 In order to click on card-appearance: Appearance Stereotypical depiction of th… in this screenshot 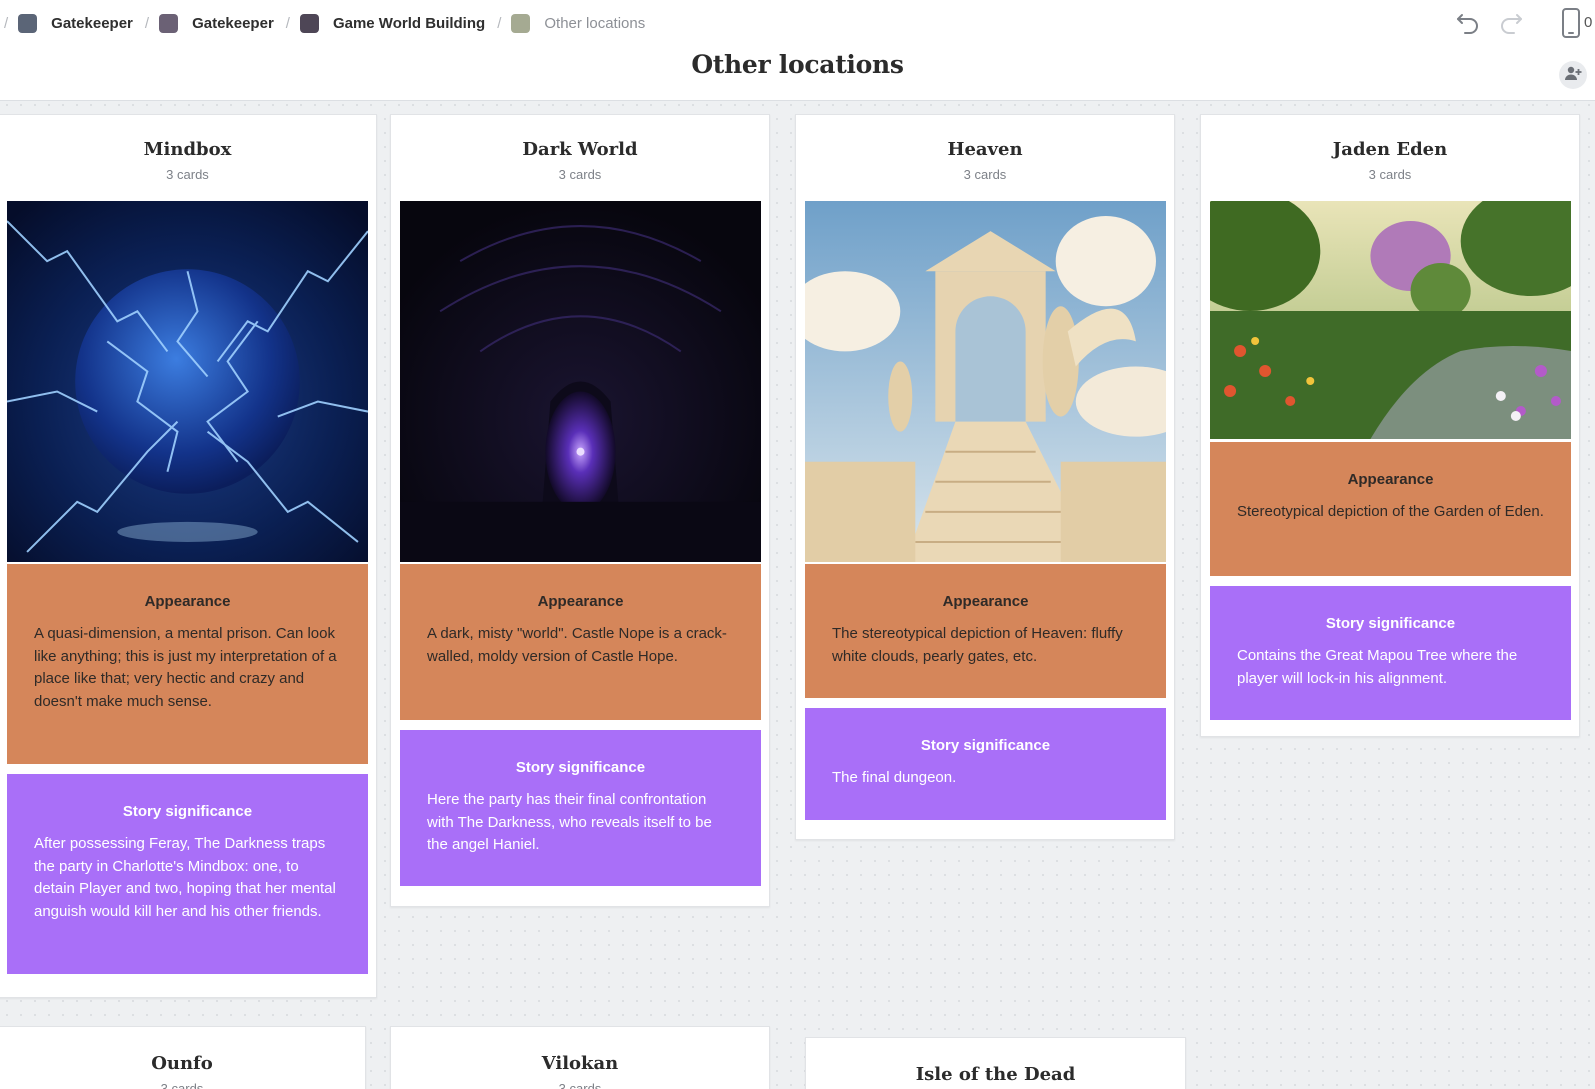, I will do `click(1390, 509)`.